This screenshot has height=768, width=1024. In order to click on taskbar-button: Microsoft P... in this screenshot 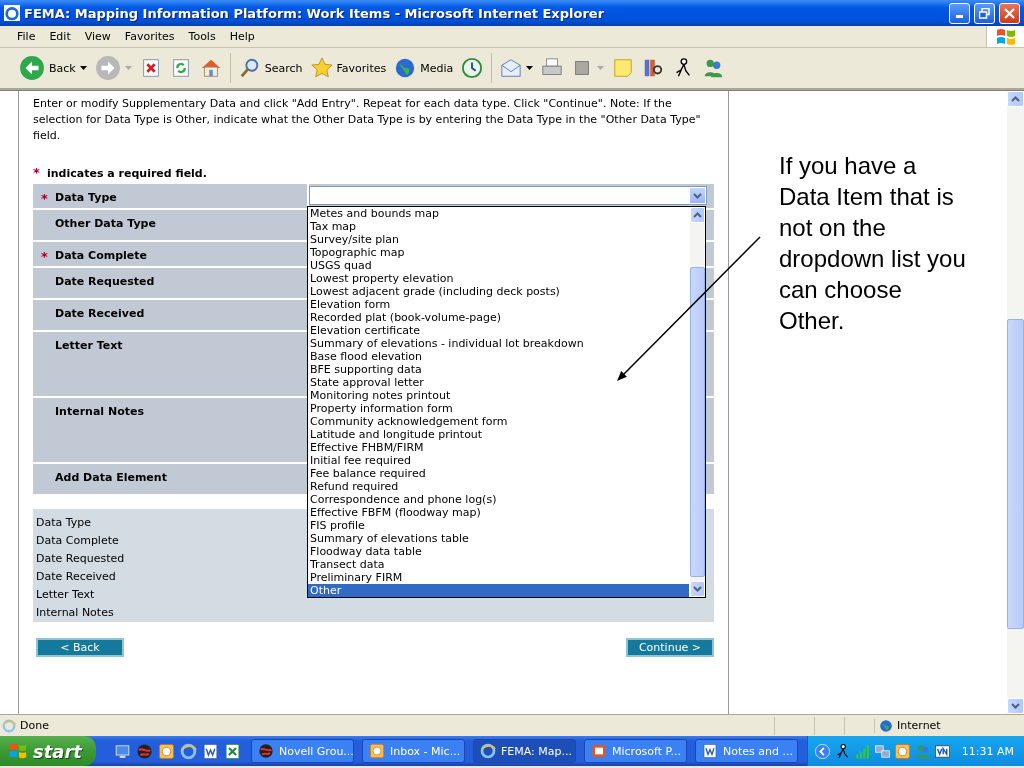, I will do `click(635, 751)`.